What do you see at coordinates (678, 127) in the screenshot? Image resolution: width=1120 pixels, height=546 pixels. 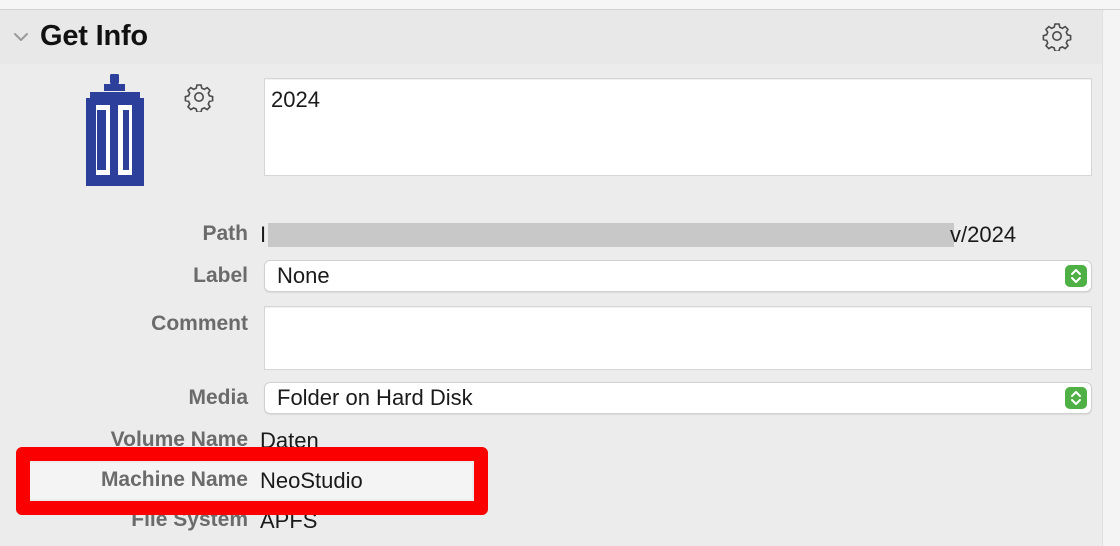 I see `name-field: 2024` at bounding box center [678, 127].